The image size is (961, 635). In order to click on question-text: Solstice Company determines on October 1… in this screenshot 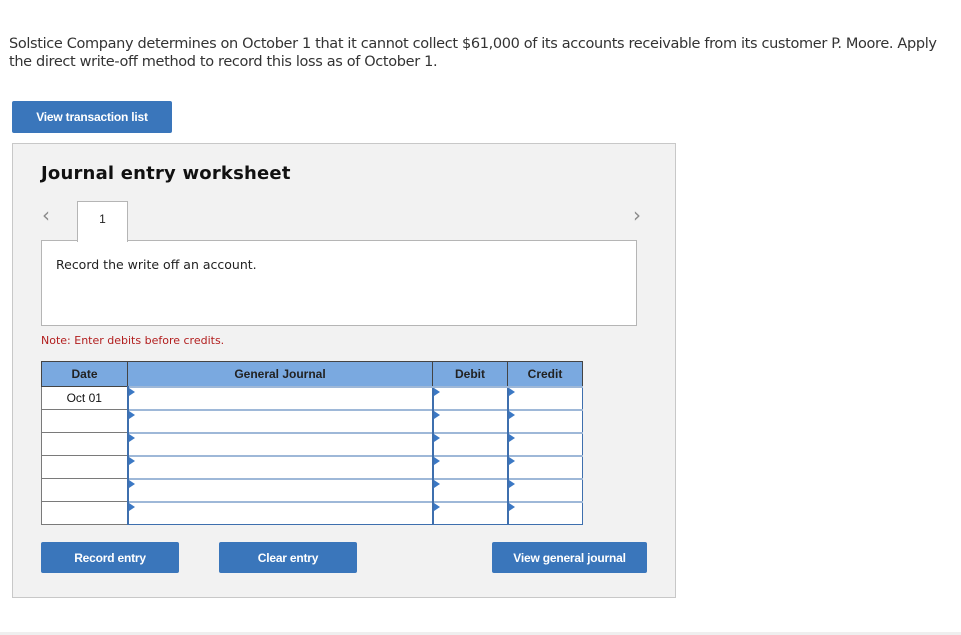, I will do `click(473, 53)`.